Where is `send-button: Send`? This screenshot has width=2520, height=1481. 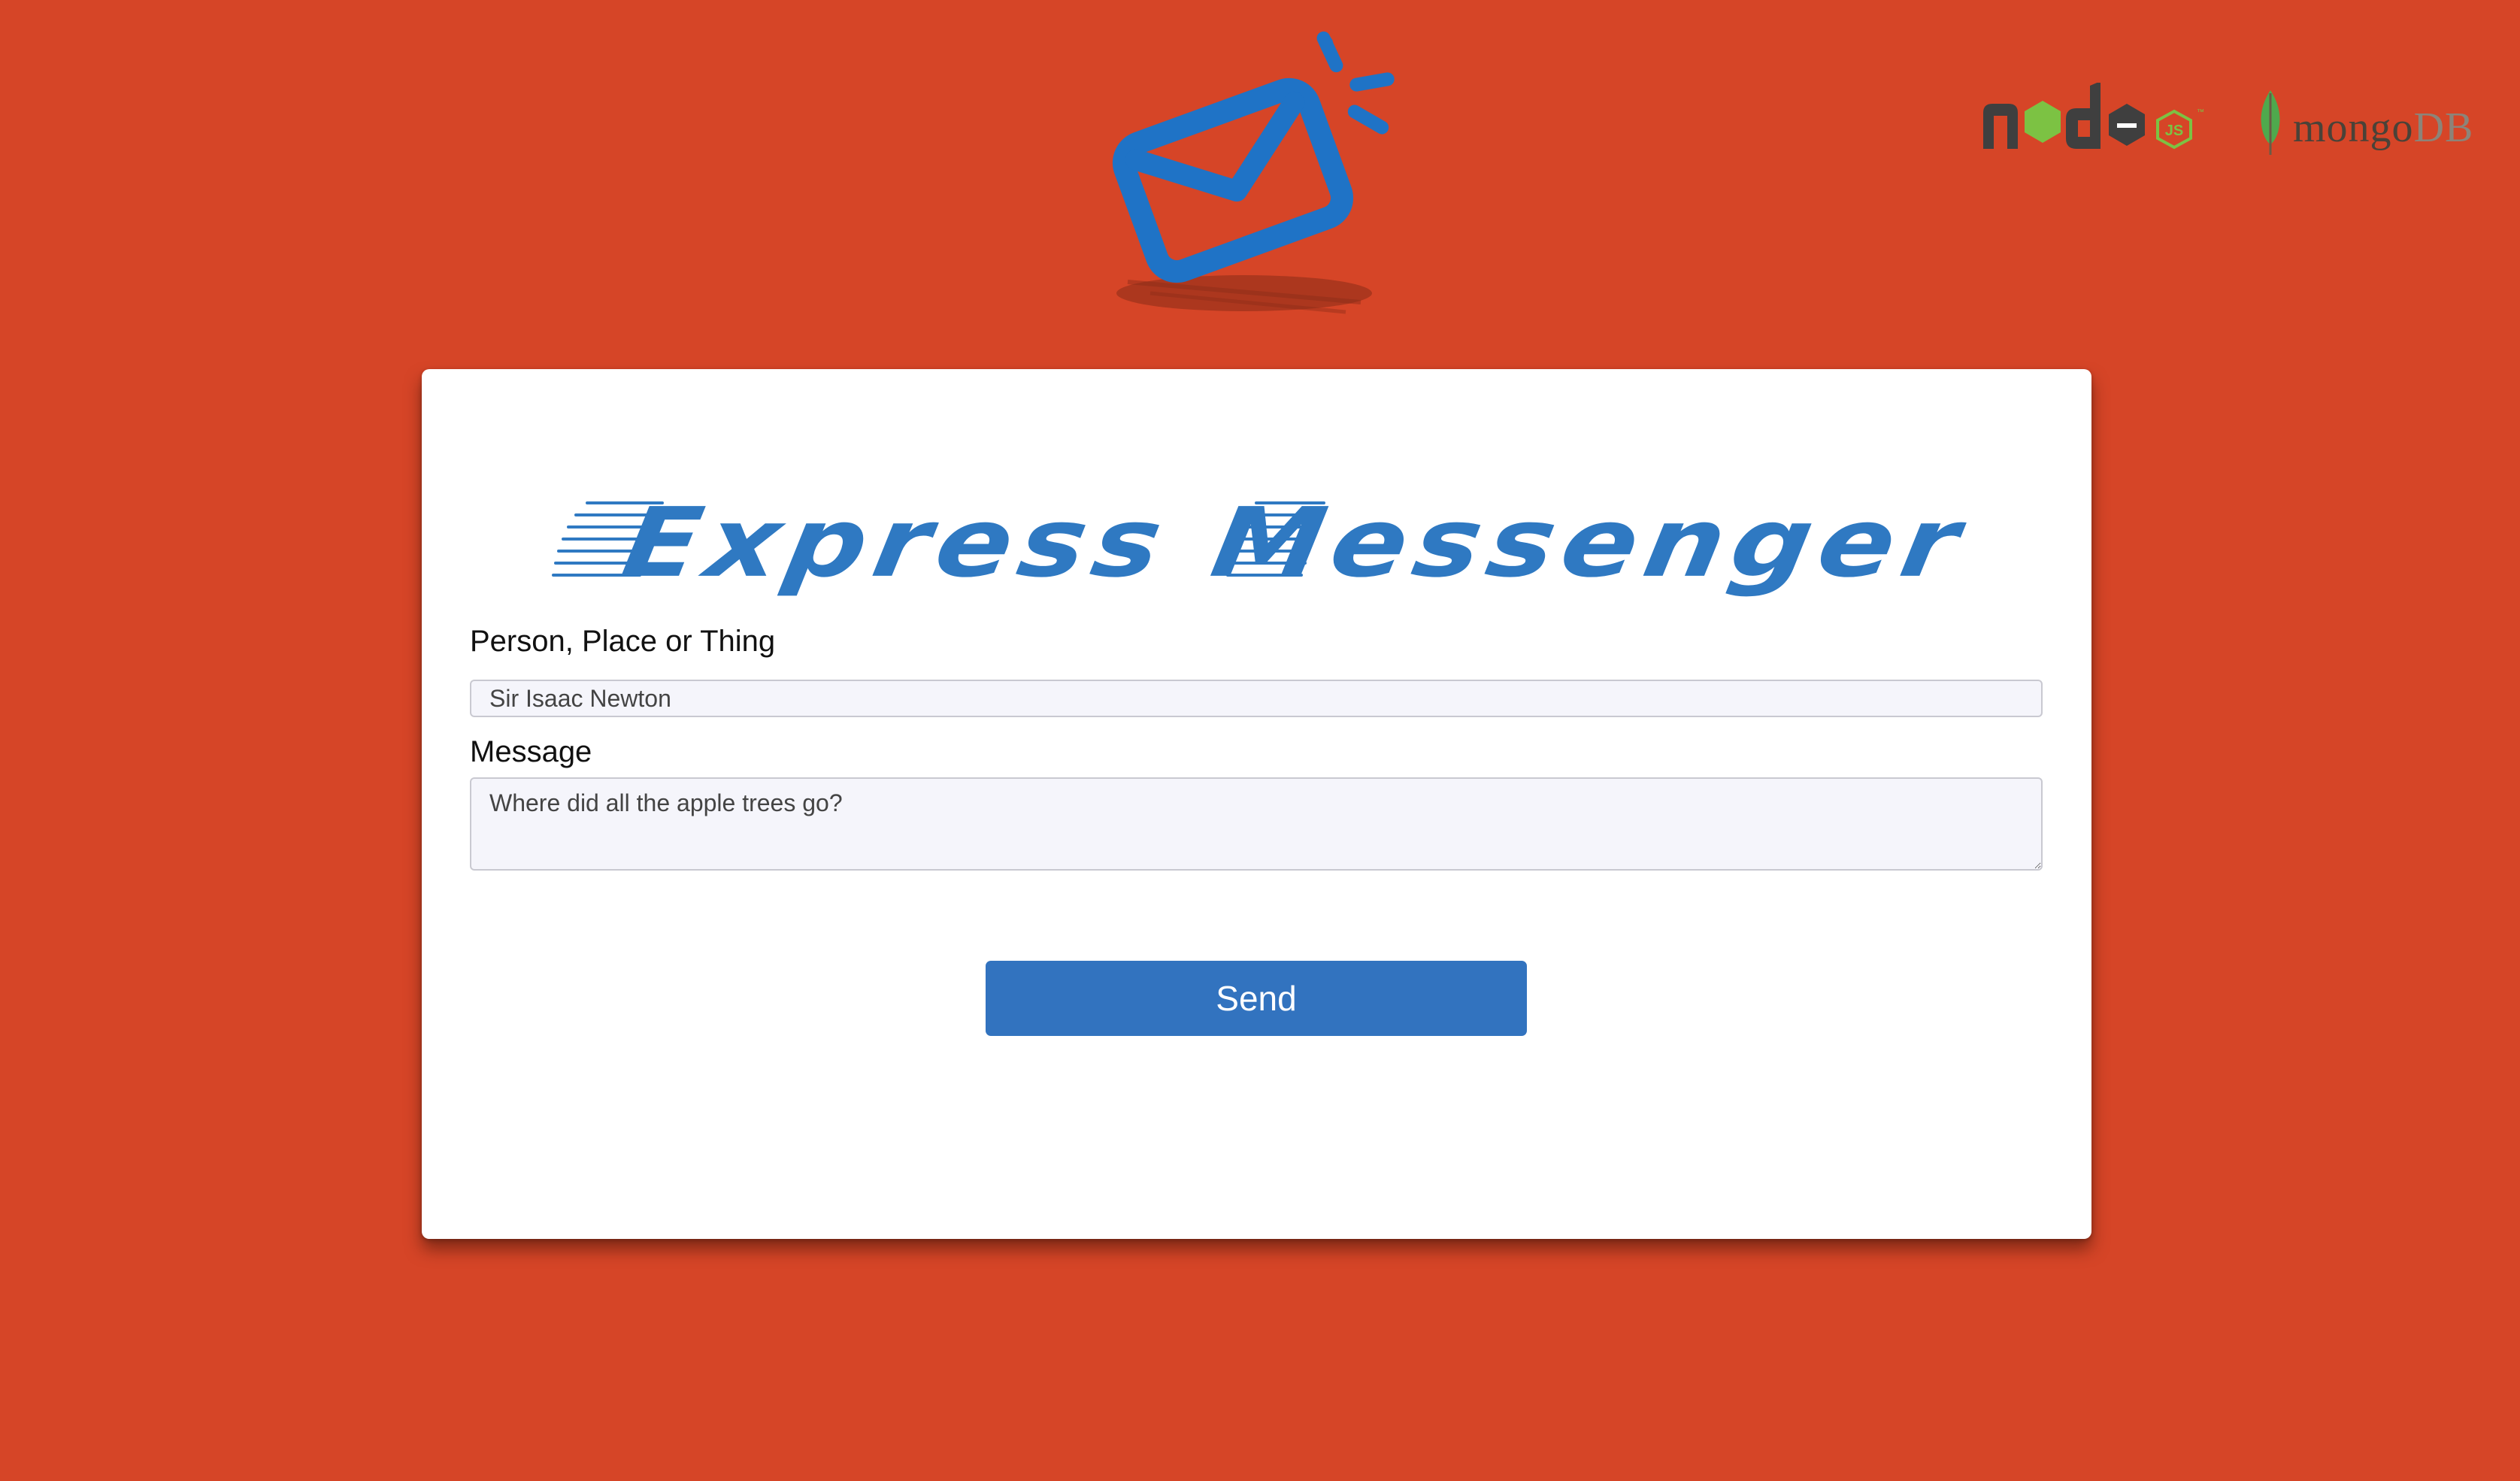
send-button: Send is located at coordinates (1256, 998).